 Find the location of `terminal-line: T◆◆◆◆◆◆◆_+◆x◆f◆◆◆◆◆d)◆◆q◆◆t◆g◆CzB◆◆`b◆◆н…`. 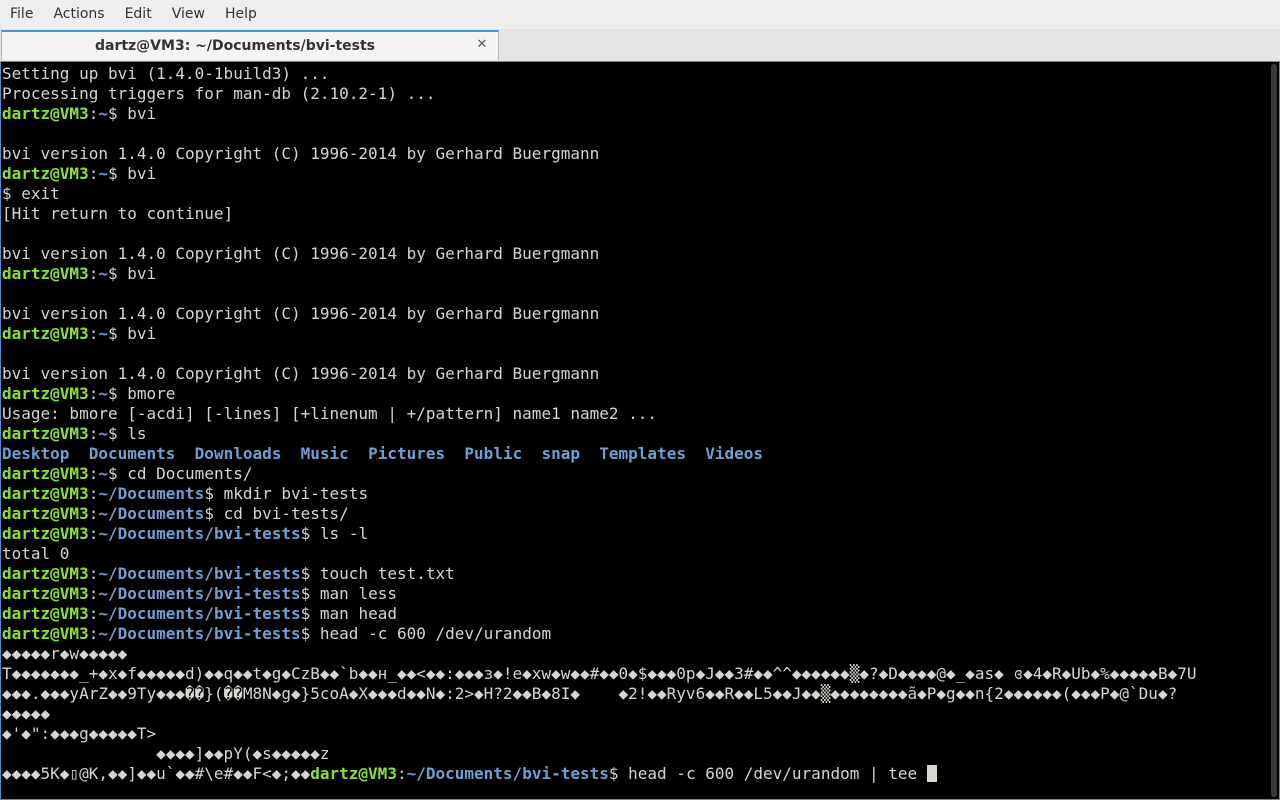

terminal-line: T◆◆◆◆◆◆◆_+◆x◆f◆◆◆◆◆d)◆◆q◆◆t◆g◆CzB◆◆`b◆◆н… is located at coordinates (635, 674).